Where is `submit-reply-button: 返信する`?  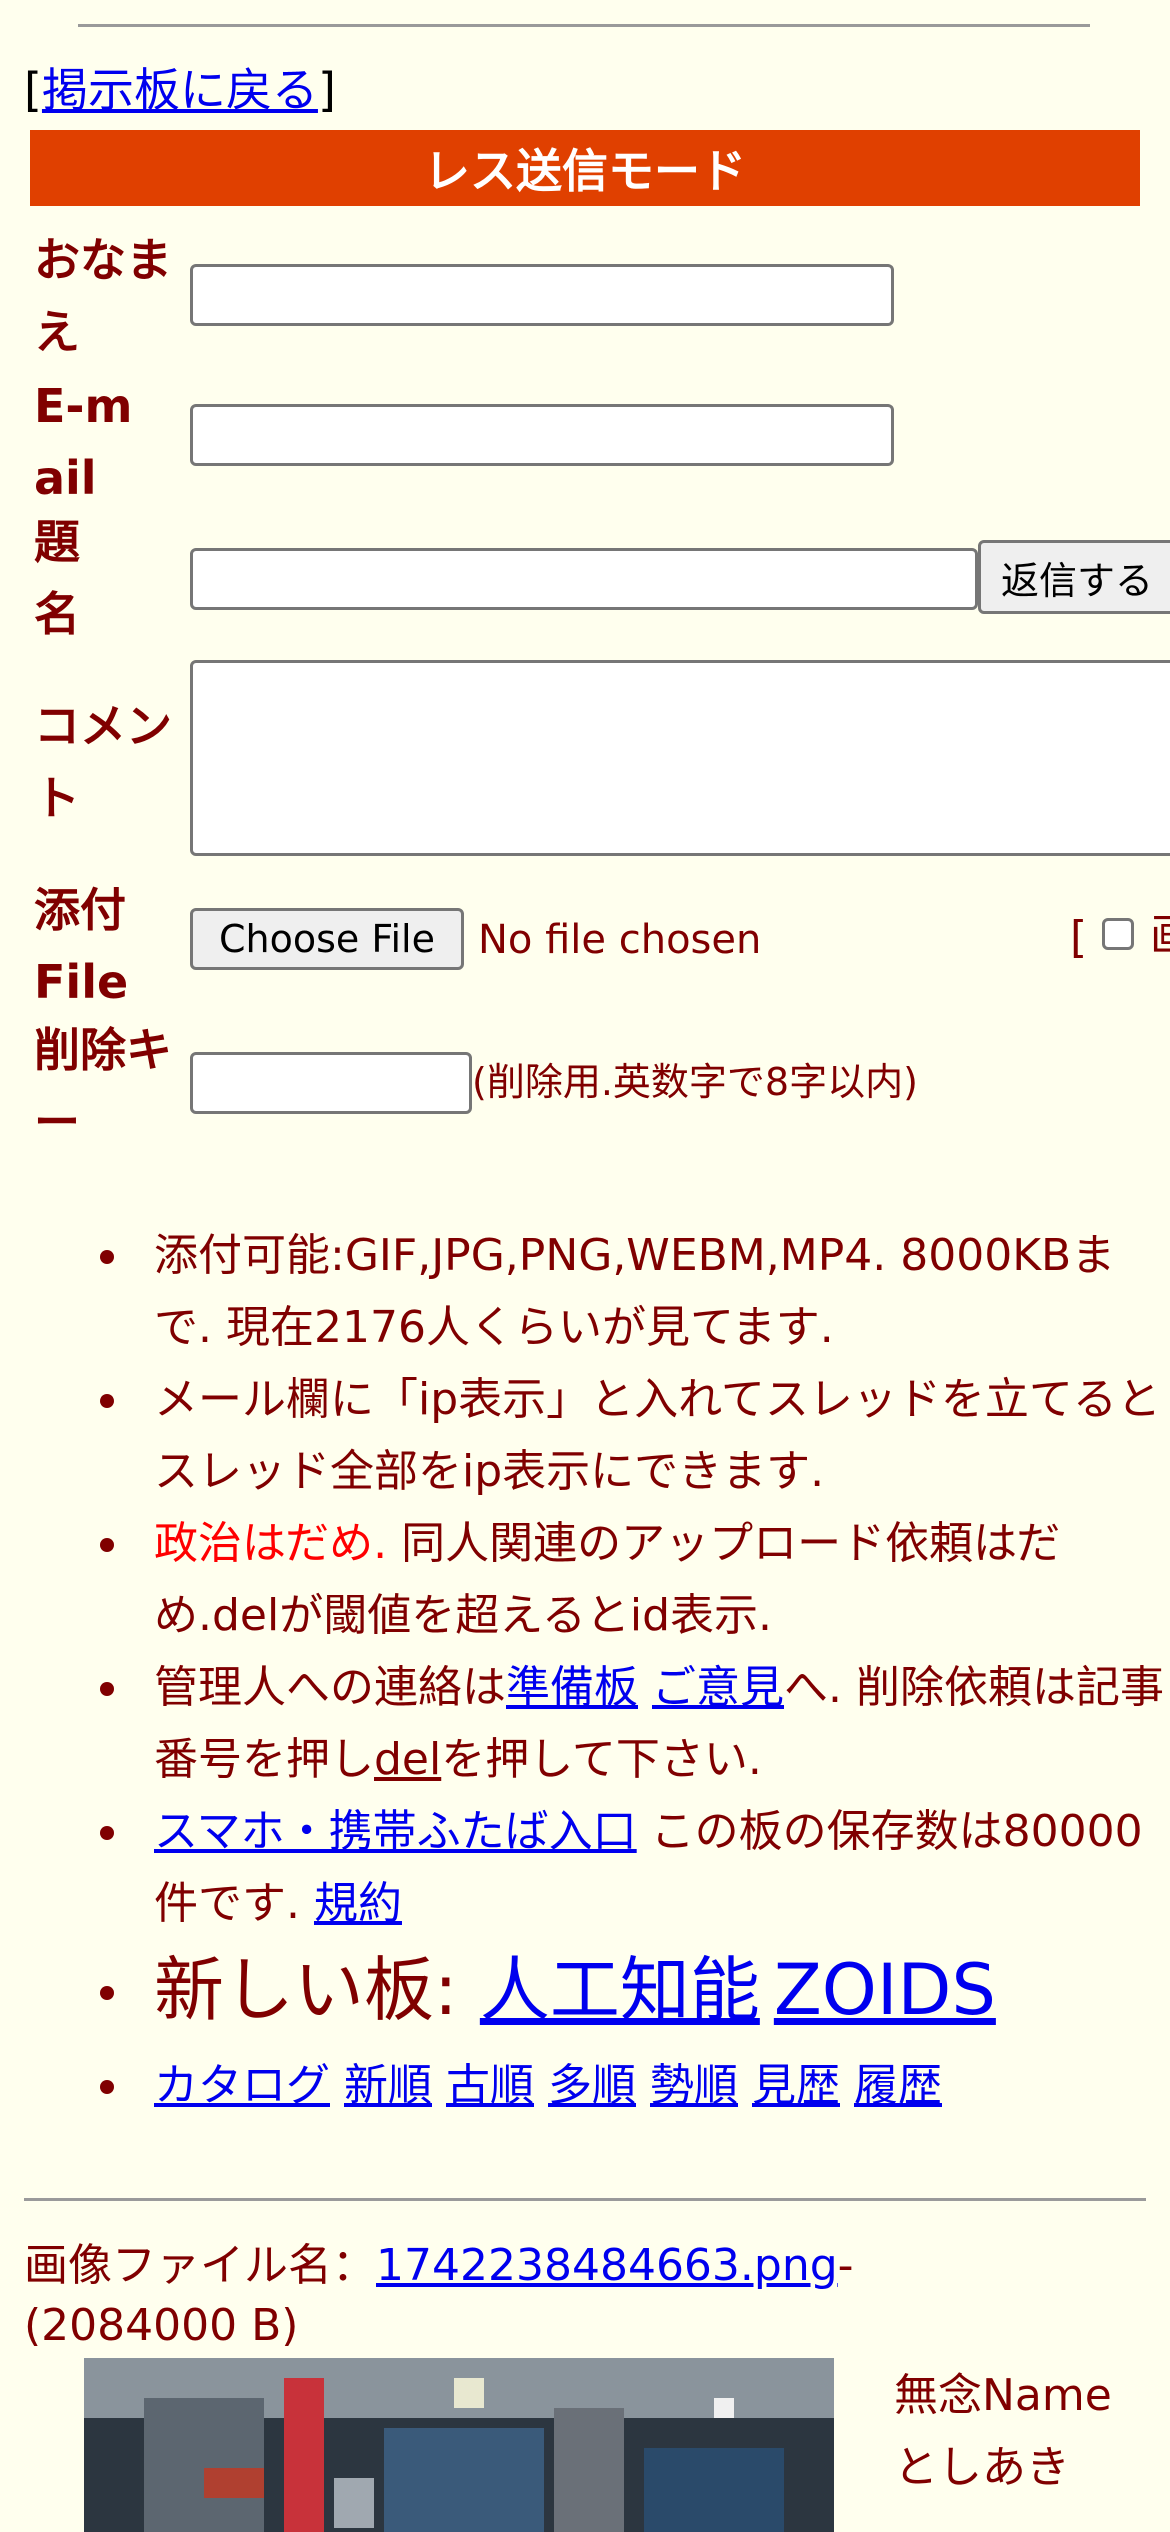
submit-reply-button: 返信する is located at coordinates (1074, 577).